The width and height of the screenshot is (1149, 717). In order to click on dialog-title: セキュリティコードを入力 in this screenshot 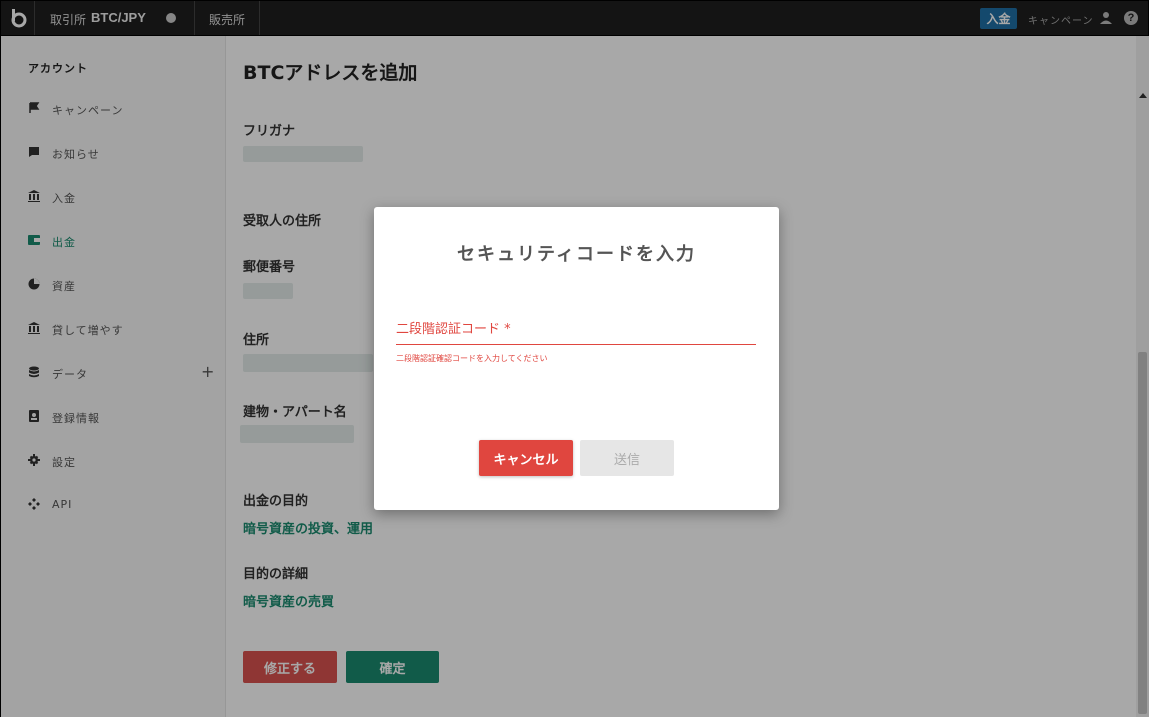, I will do `click(576, 254)`.